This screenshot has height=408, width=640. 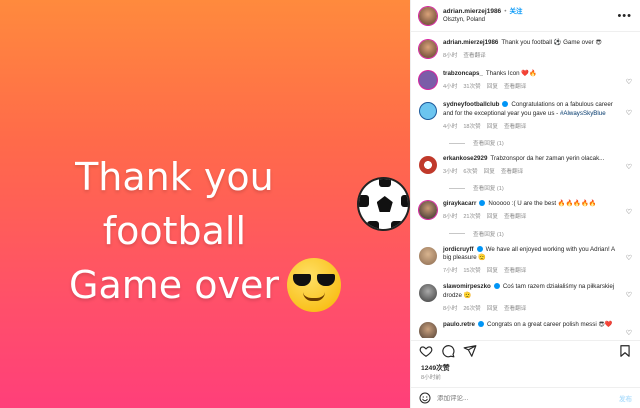 What do you see at coordinates (511, 74) in the screenshot?
I see `comment-text: Thanks Icon ❤️🔥` at bounding box center [511, 74].